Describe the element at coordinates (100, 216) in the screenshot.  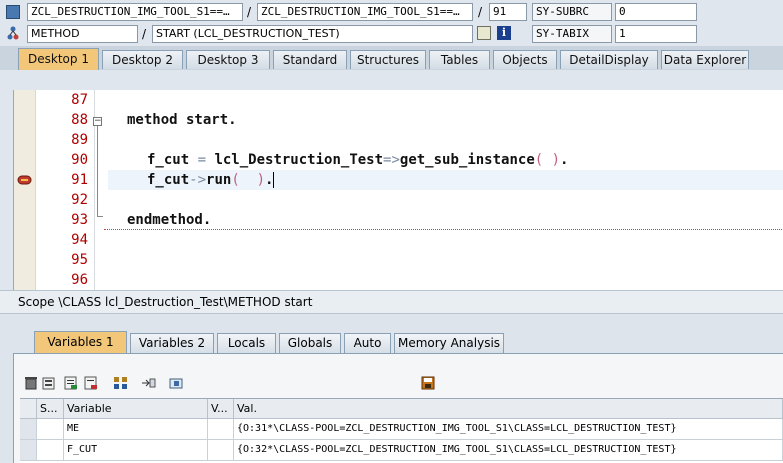
I see `fold-end` at that location.